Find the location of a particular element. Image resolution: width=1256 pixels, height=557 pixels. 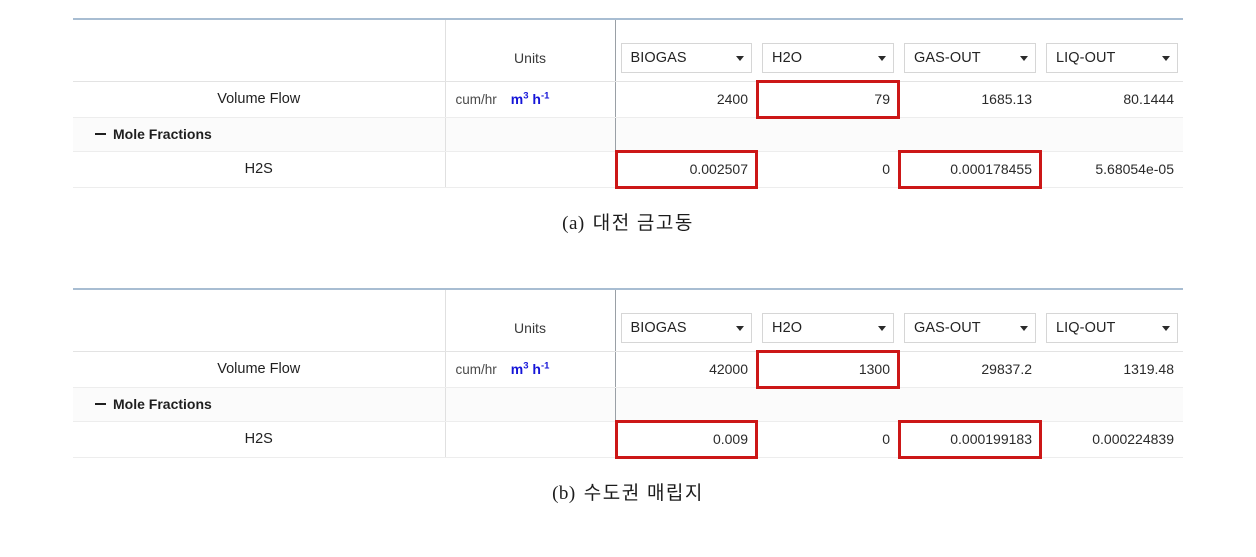

caption-text: 수도권 매립지 is located at coordinates (643, 493).